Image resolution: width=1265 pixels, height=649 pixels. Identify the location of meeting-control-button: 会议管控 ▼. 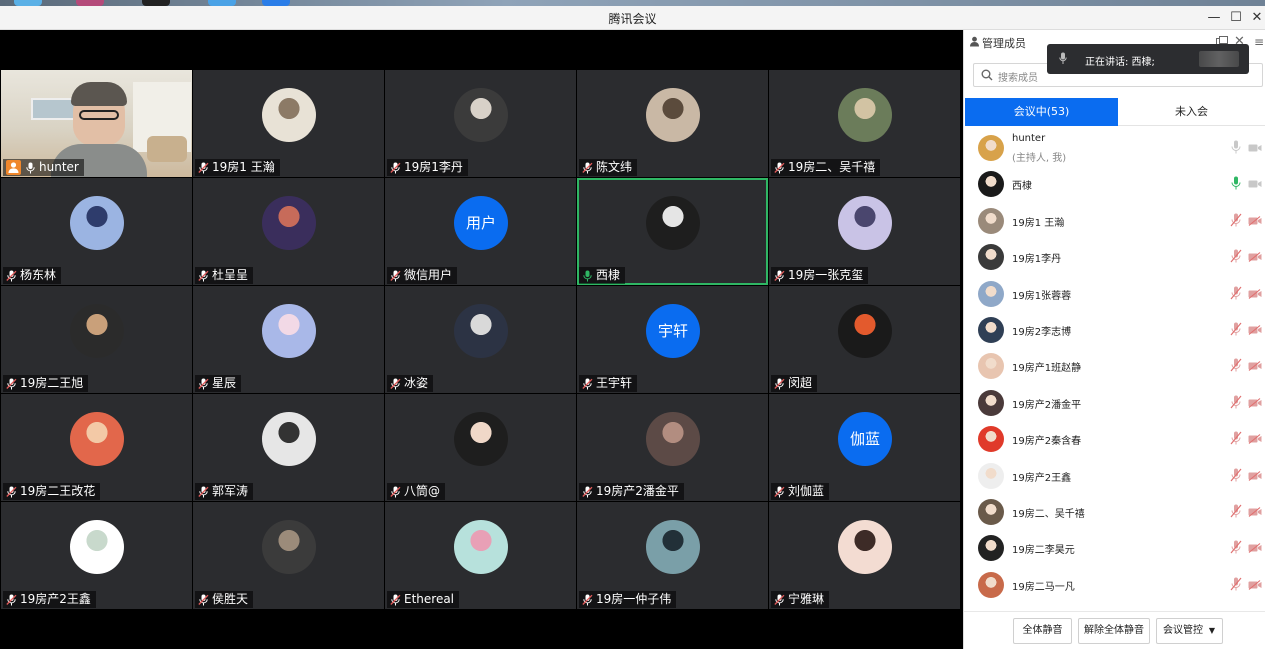
(1189, 631).